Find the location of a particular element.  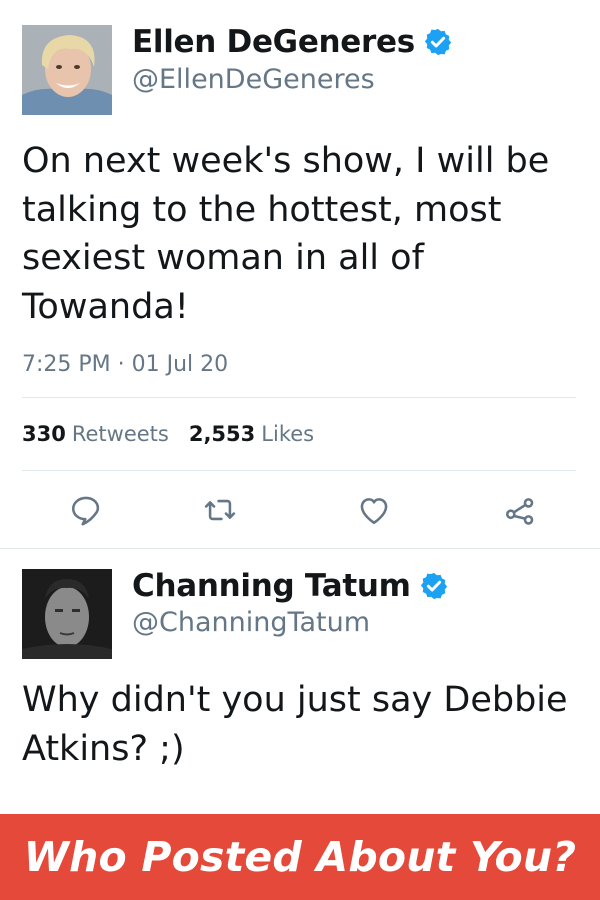

retweet-icon is located at coordinates (220, 510).